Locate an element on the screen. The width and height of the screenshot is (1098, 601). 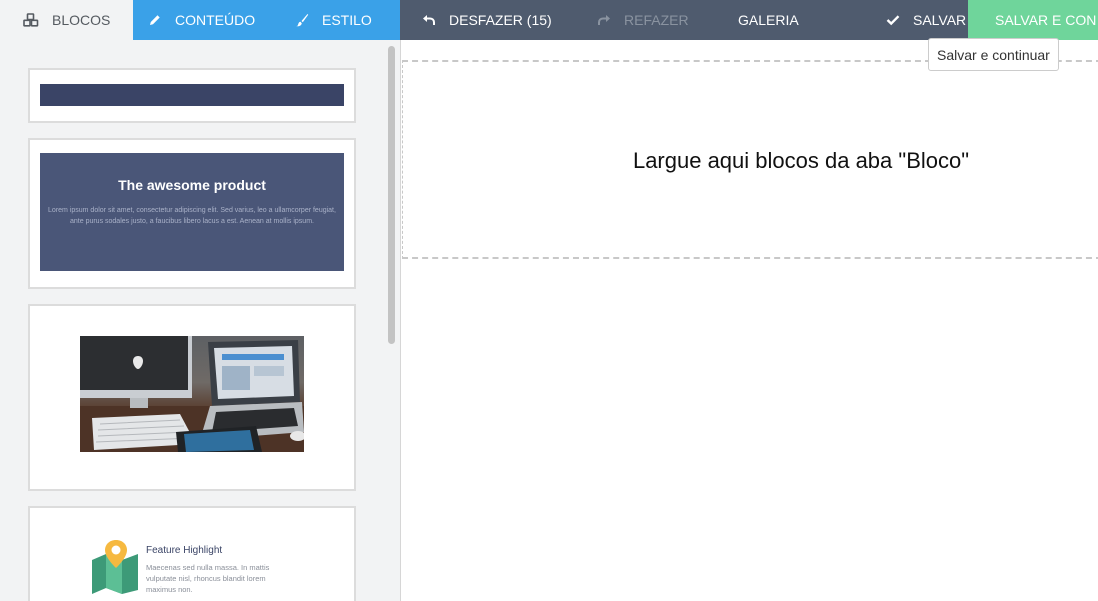
cubes-icon is located at coordinates (31, 20).